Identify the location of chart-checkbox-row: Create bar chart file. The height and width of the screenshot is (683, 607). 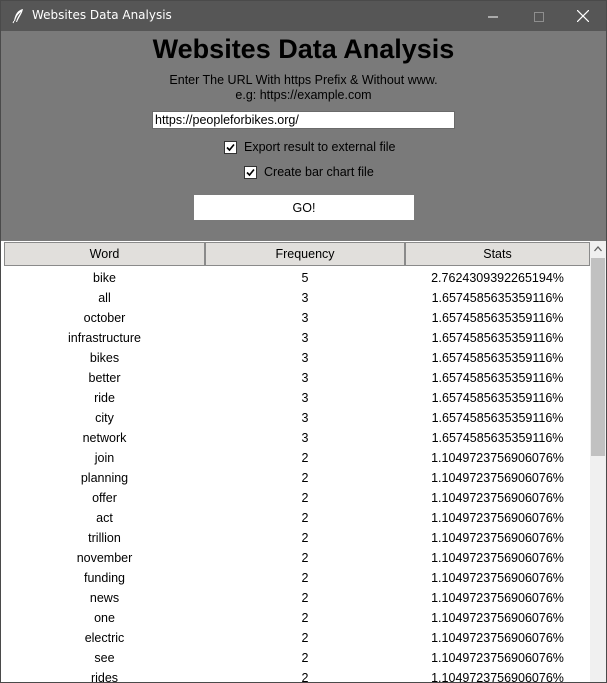
(309, 172).